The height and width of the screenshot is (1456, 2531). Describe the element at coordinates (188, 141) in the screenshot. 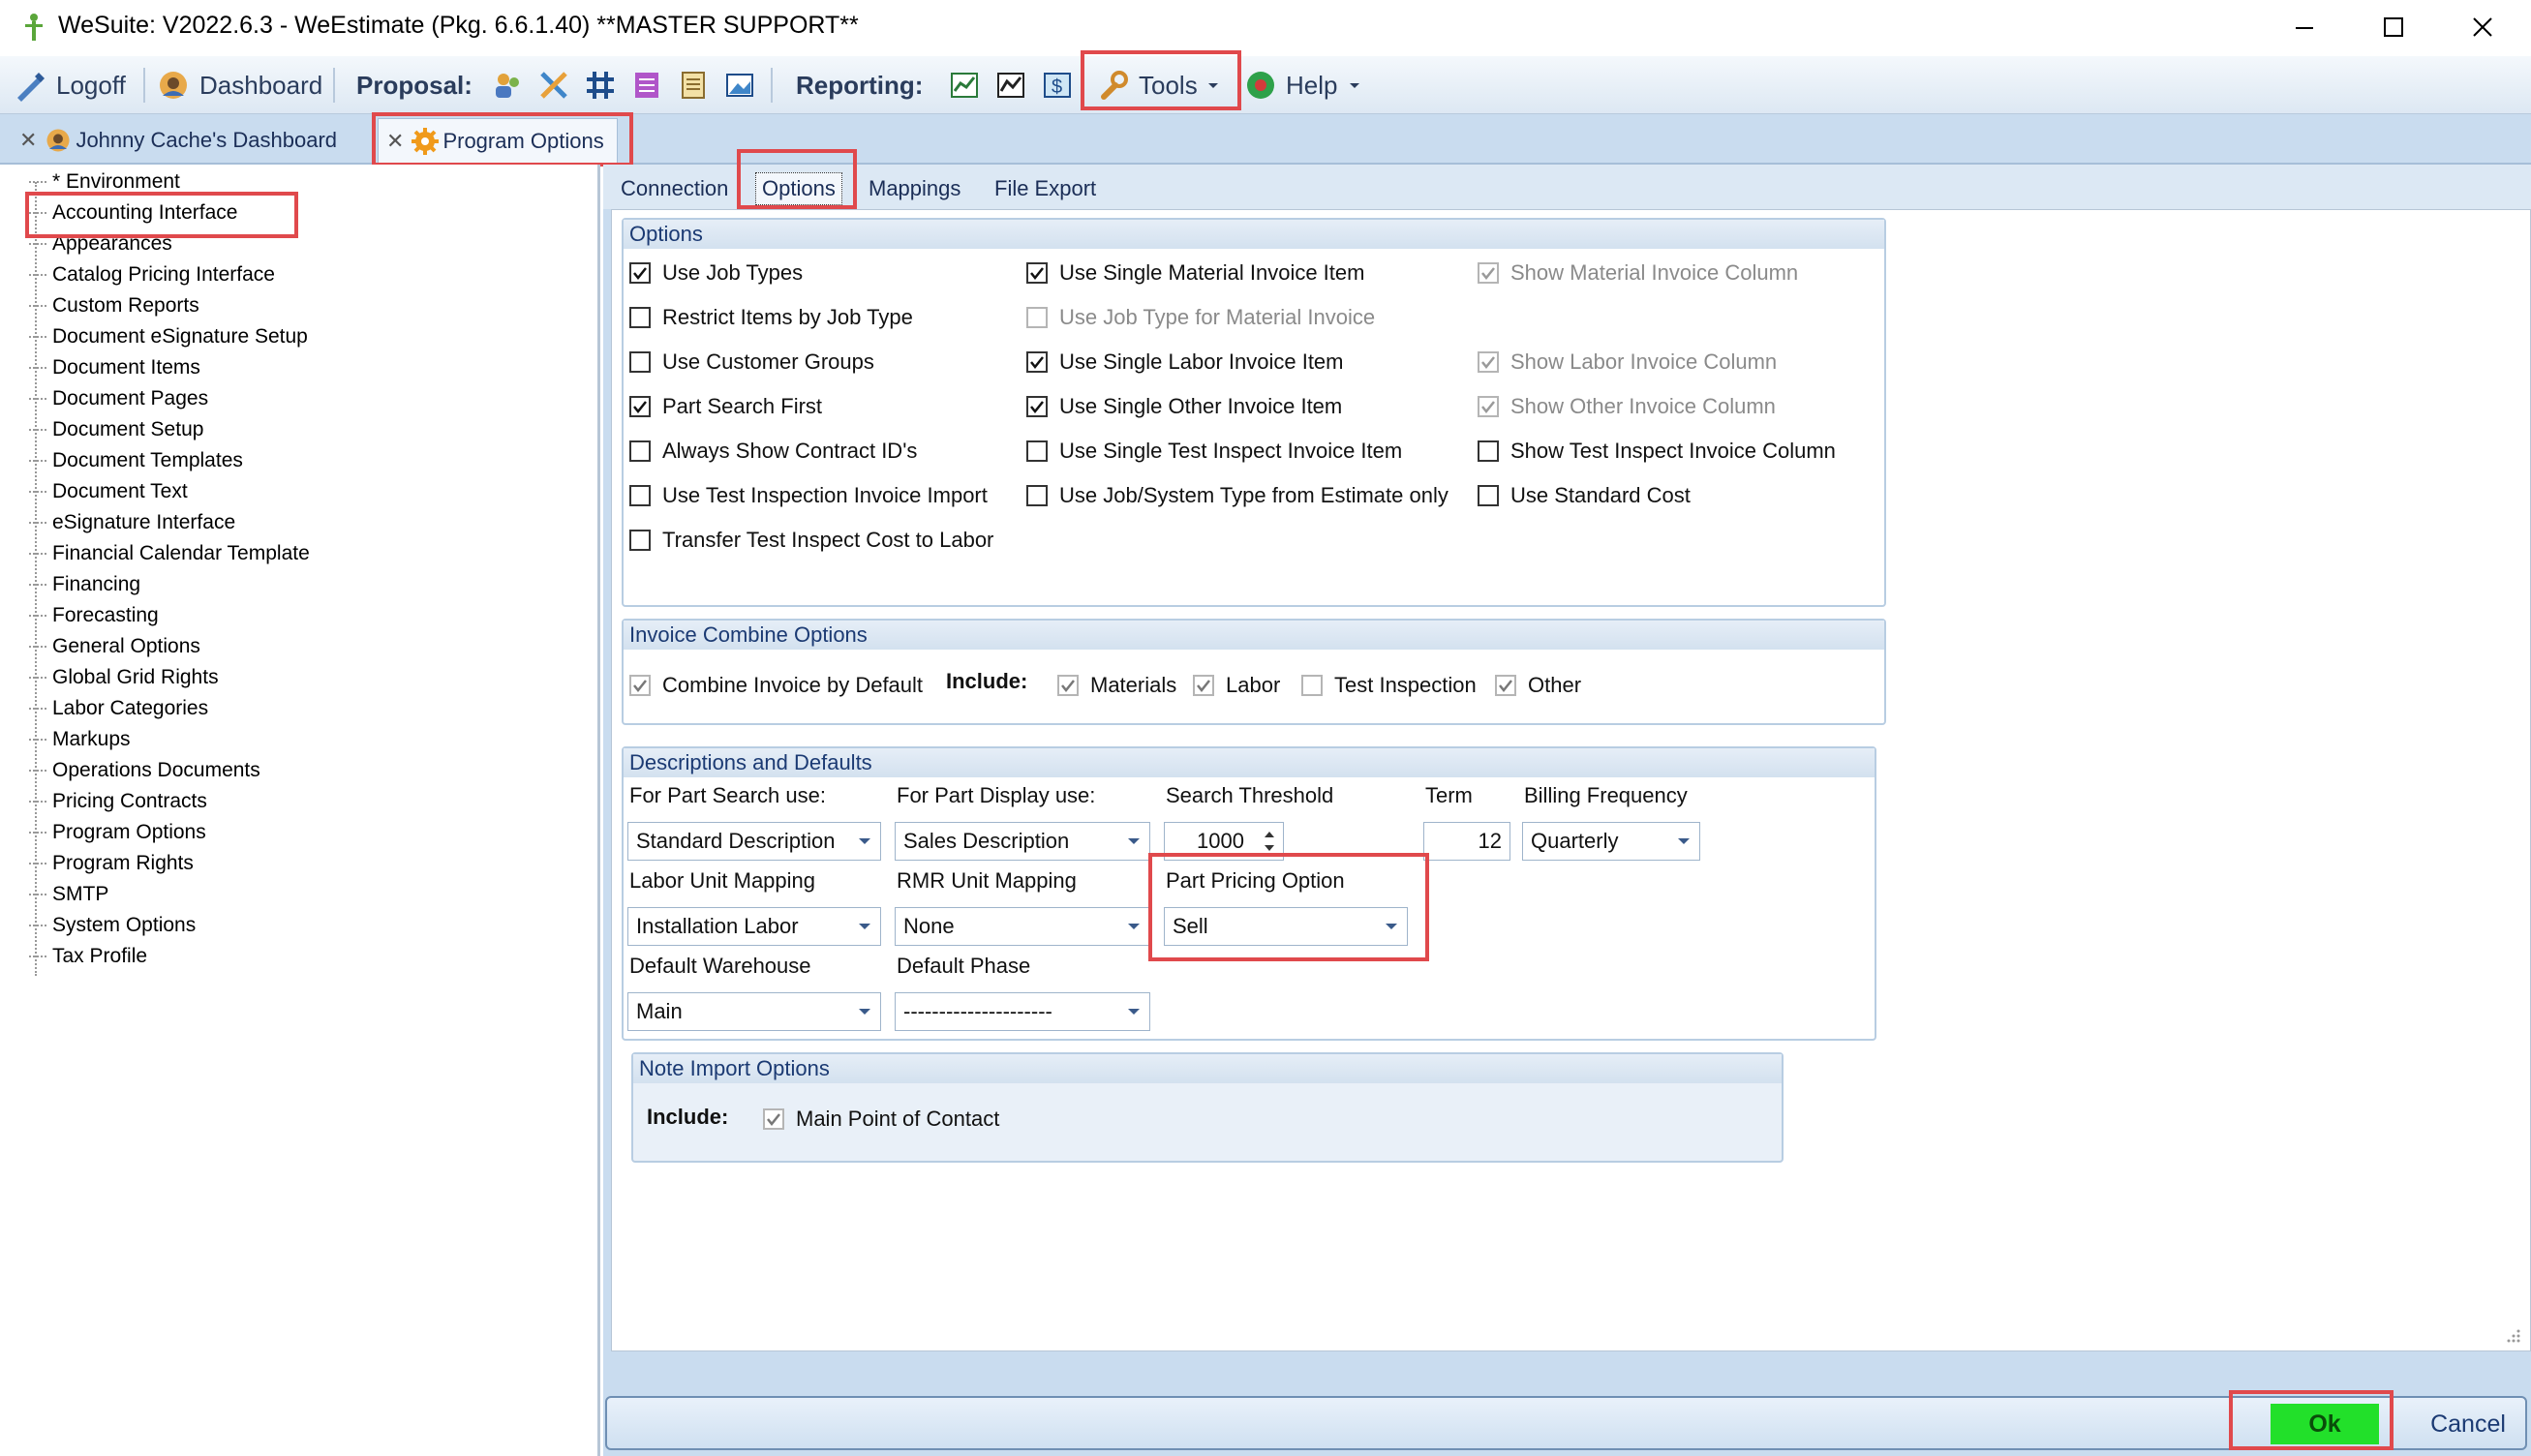

I see `tab-dashboard: ✕ Johnny Cache's Dashboard` at that location.